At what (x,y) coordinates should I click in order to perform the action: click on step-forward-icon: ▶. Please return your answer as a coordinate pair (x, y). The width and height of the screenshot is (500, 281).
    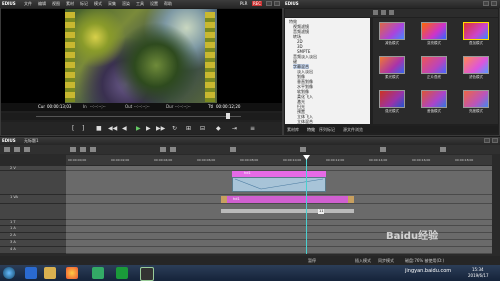
    Looking at the image, I should click on (148, 128).